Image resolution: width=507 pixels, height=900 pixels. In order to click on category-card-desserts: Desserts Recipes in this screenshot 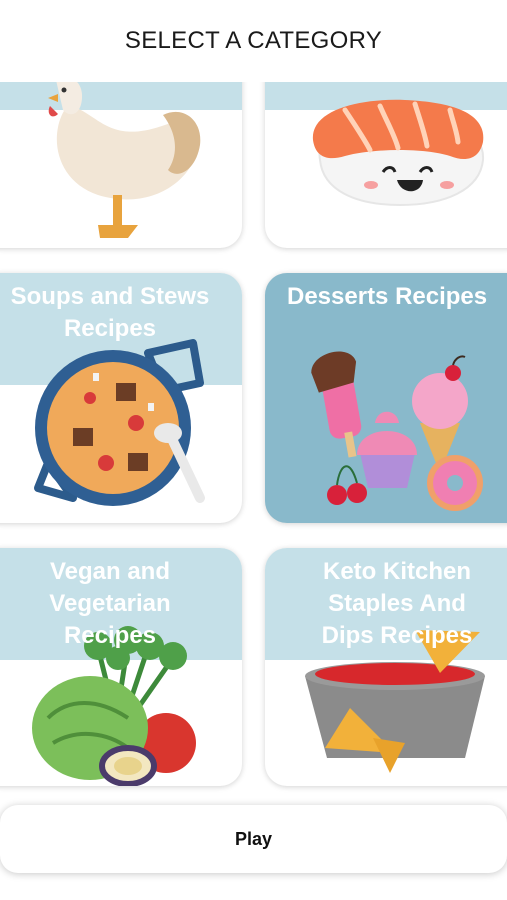, I will do `click(386, 398)`.